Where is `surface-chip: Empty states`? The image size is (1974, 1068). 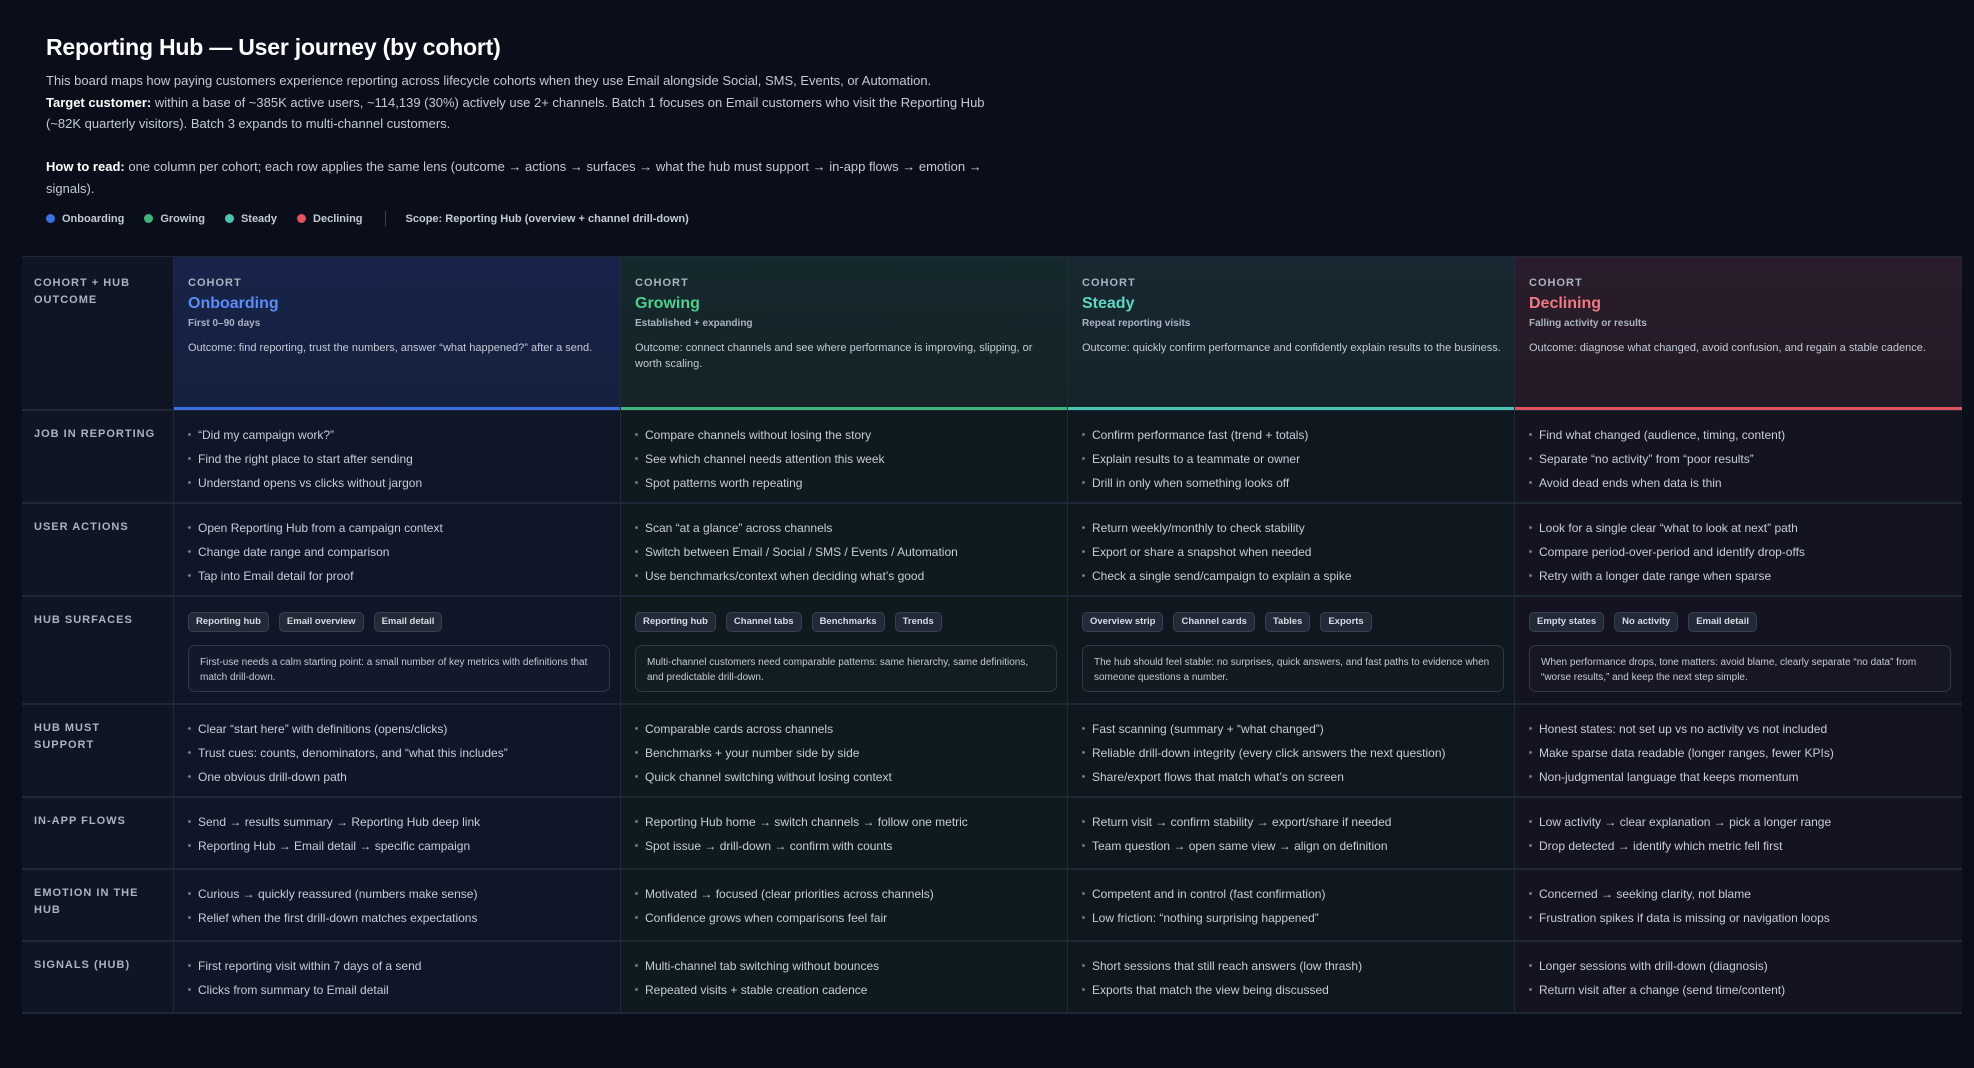 surface-chip: Empty states is located at coordinates (1567, 622).